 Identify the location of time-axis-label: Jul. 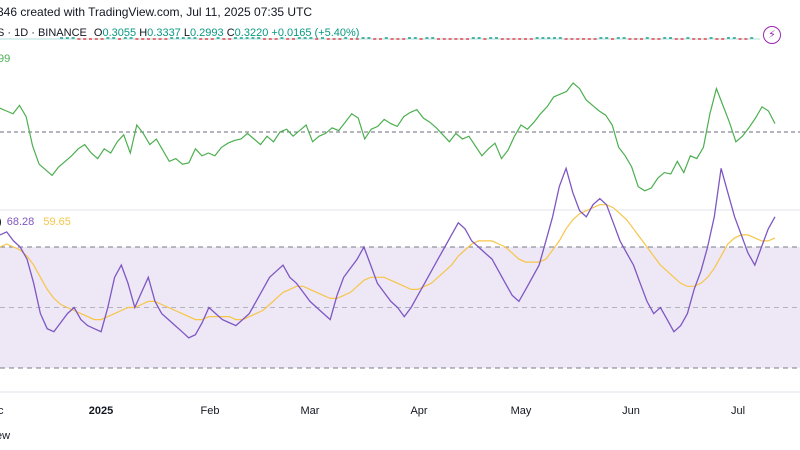
(738, 411).